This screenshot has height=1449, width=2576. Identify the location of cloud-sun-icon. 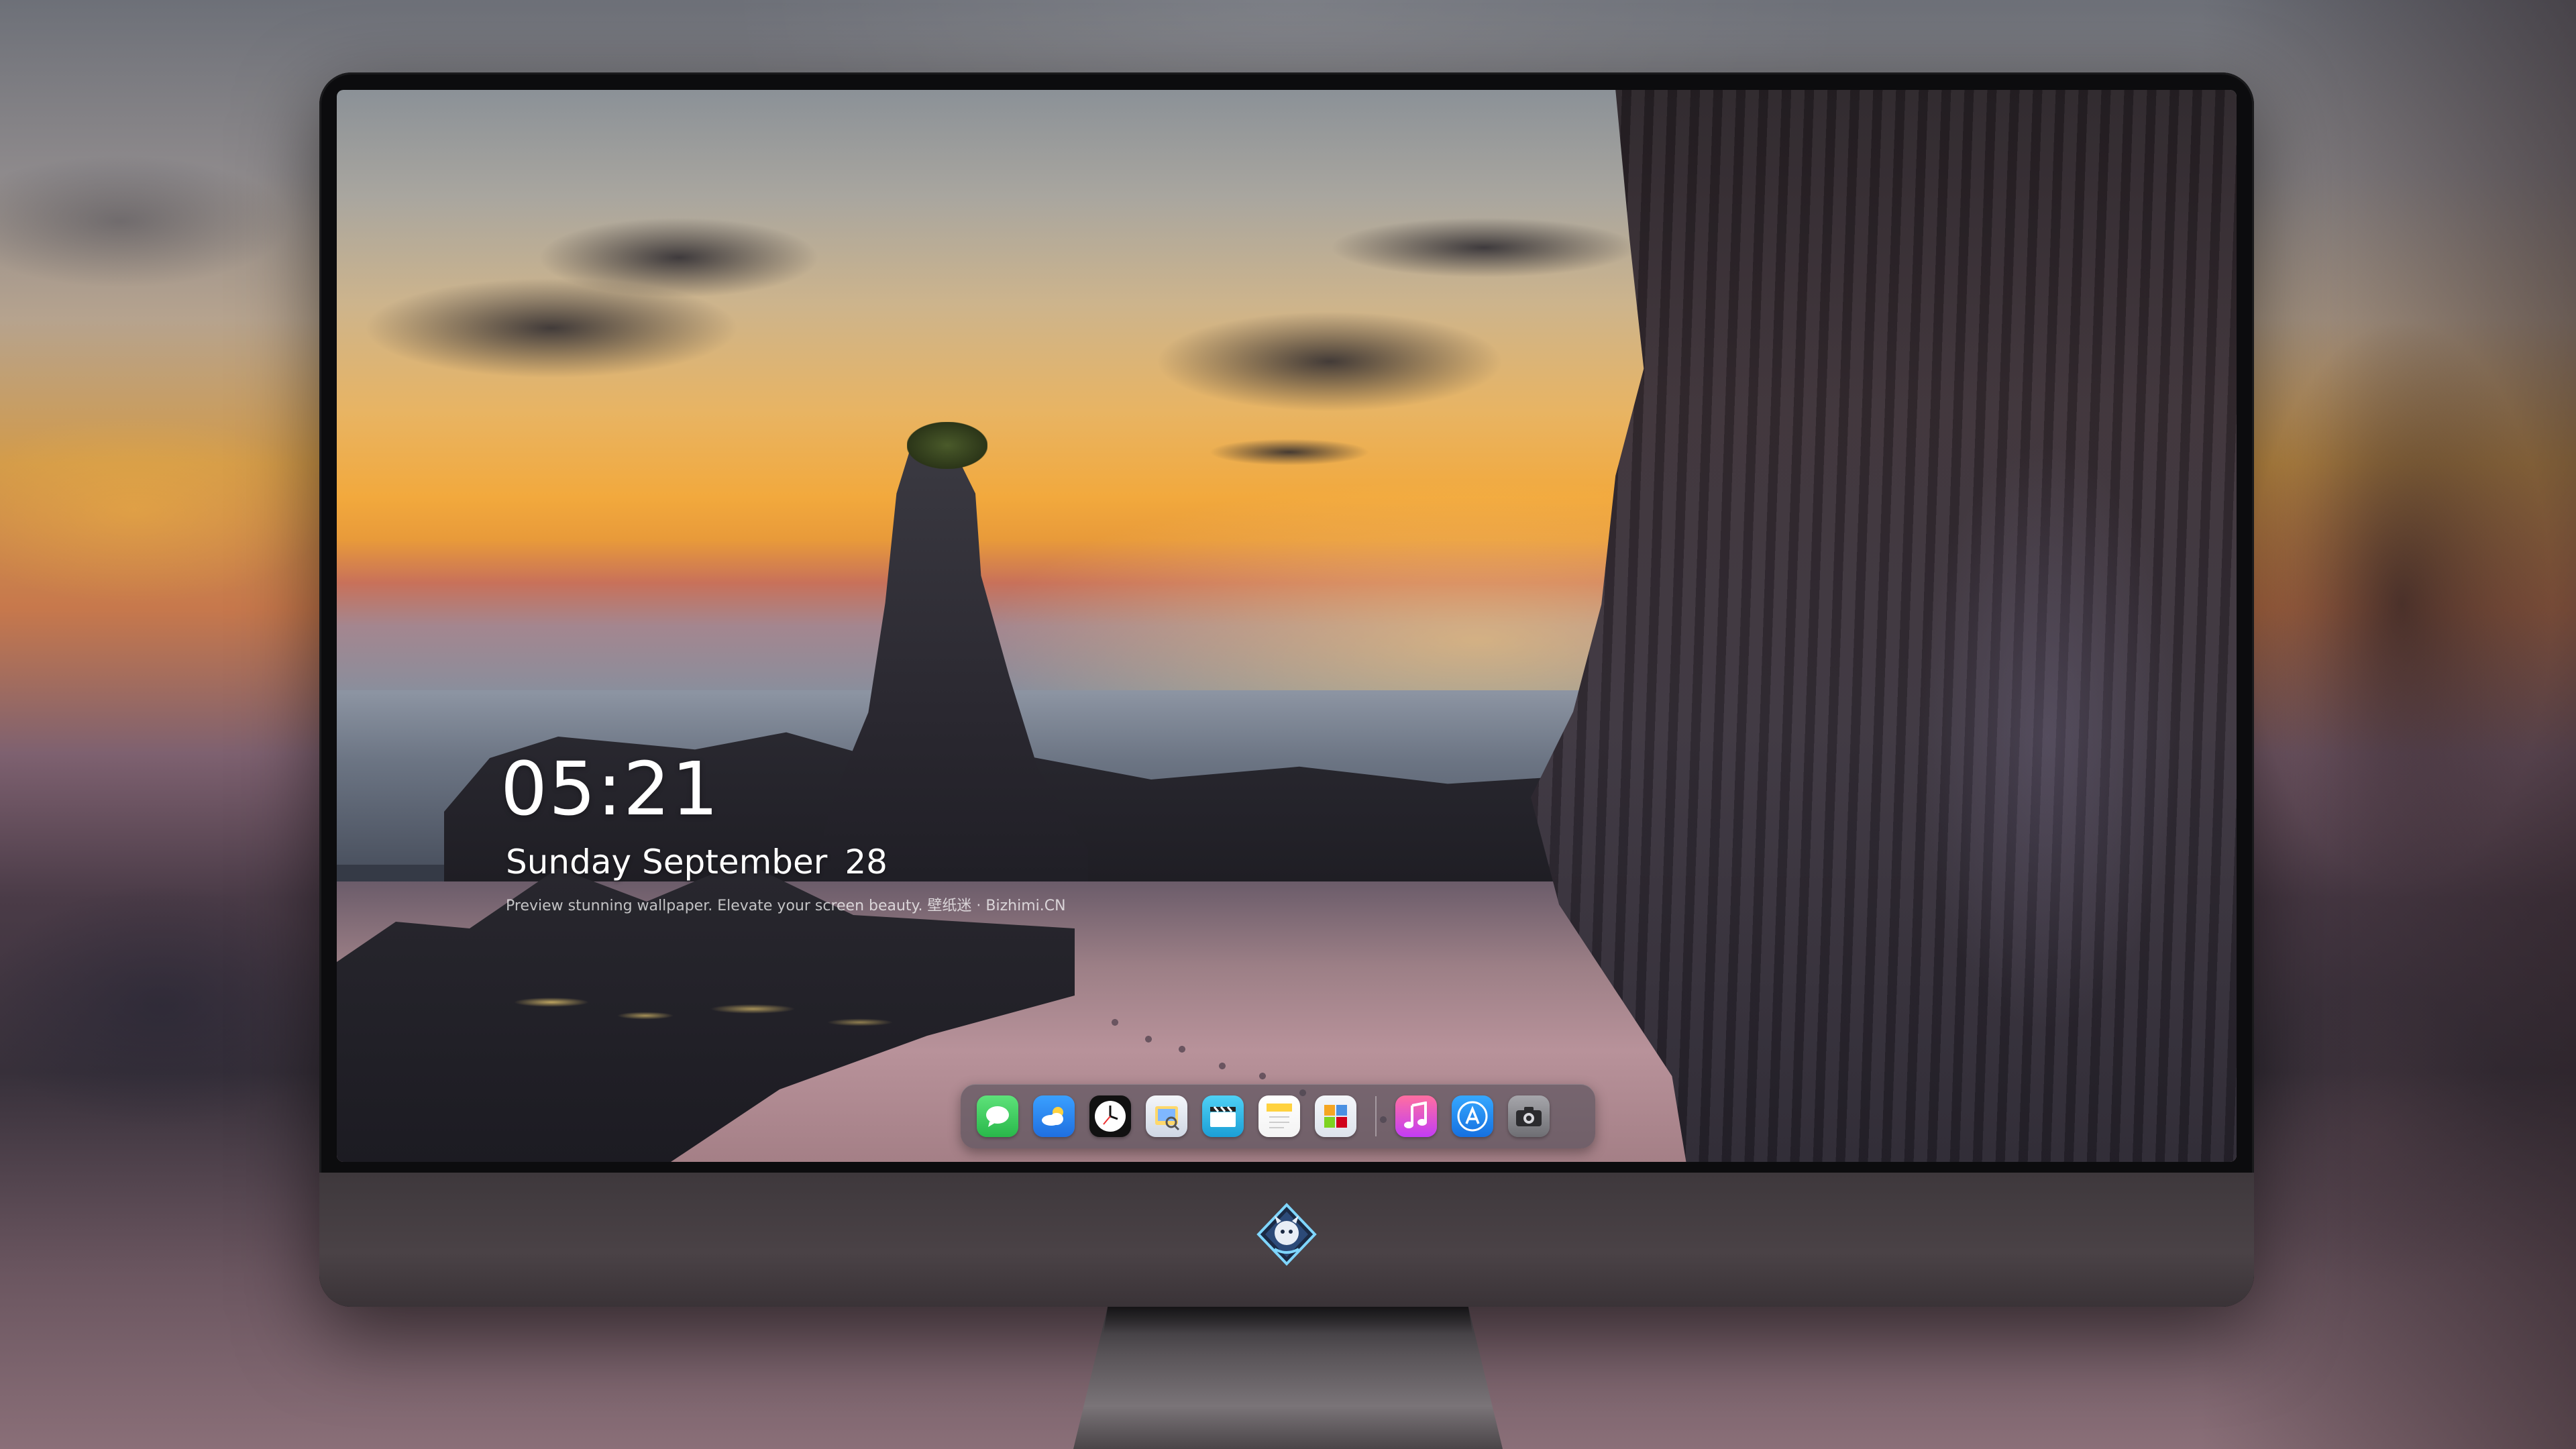
(1052, 1116).